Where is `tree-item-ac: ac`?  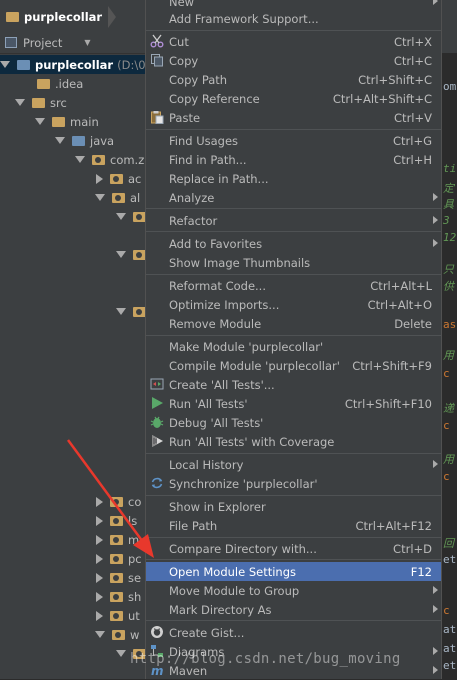
tree-item-ac: ac is located at coordinates (118, 178).